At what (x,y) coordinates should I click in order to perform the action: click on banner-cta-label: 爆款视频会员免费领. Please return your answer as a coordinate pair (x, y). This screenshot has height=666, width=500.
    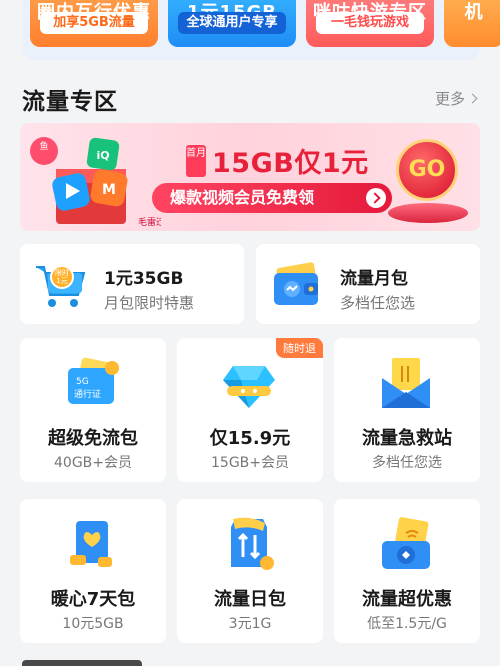
    Looking at the image, I should click on (242, 197).